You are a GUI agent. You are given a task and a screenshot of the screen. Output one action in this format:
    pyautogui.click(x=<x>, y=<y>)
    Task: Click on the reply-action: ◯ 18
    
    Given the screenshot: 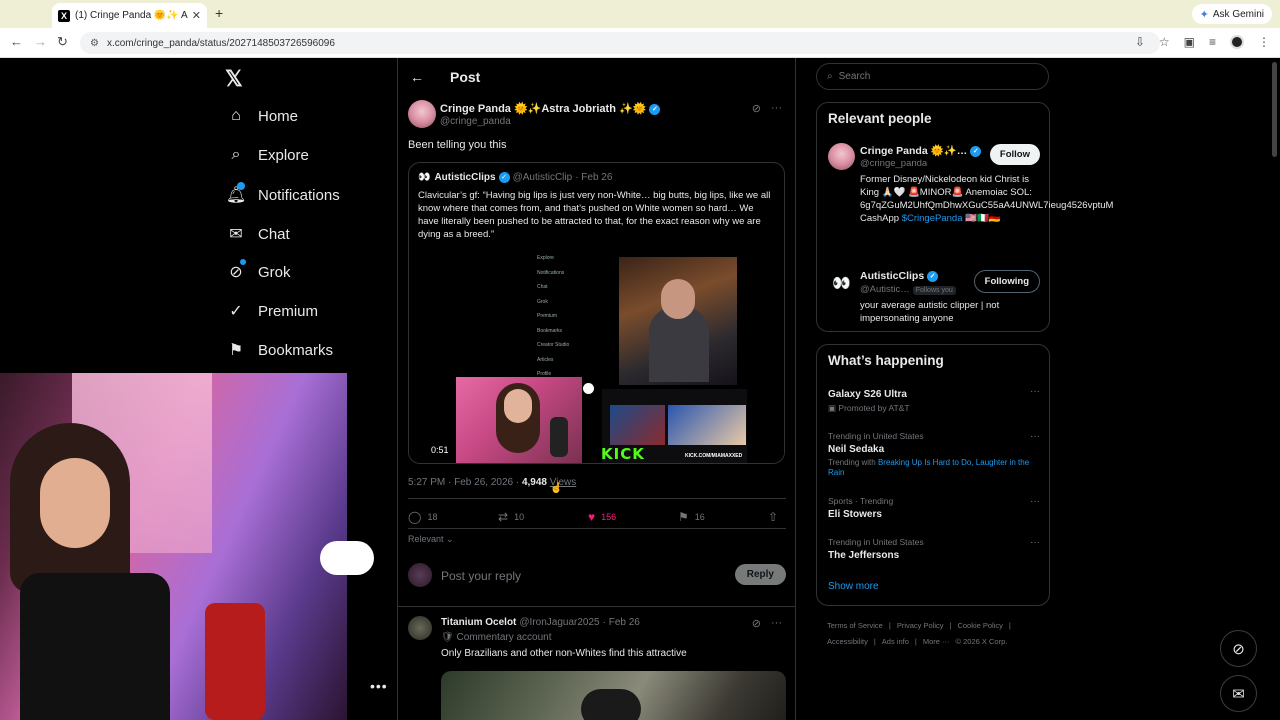 What is the action you would take?
    pyautogui.click(x=453, y=517)
    